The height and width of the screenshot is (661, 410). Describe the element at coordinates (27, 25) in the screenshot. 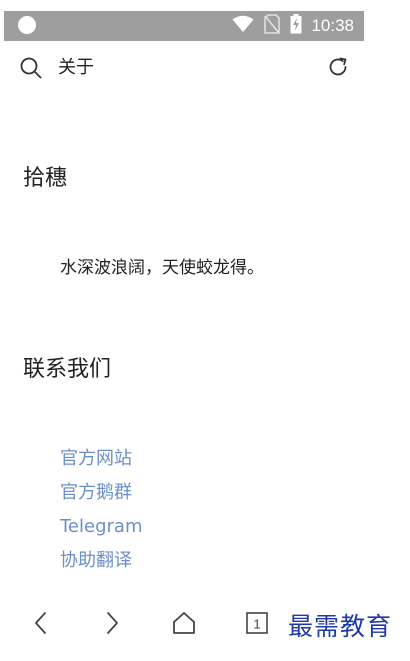

I see `notification-dot-icon` at that location.